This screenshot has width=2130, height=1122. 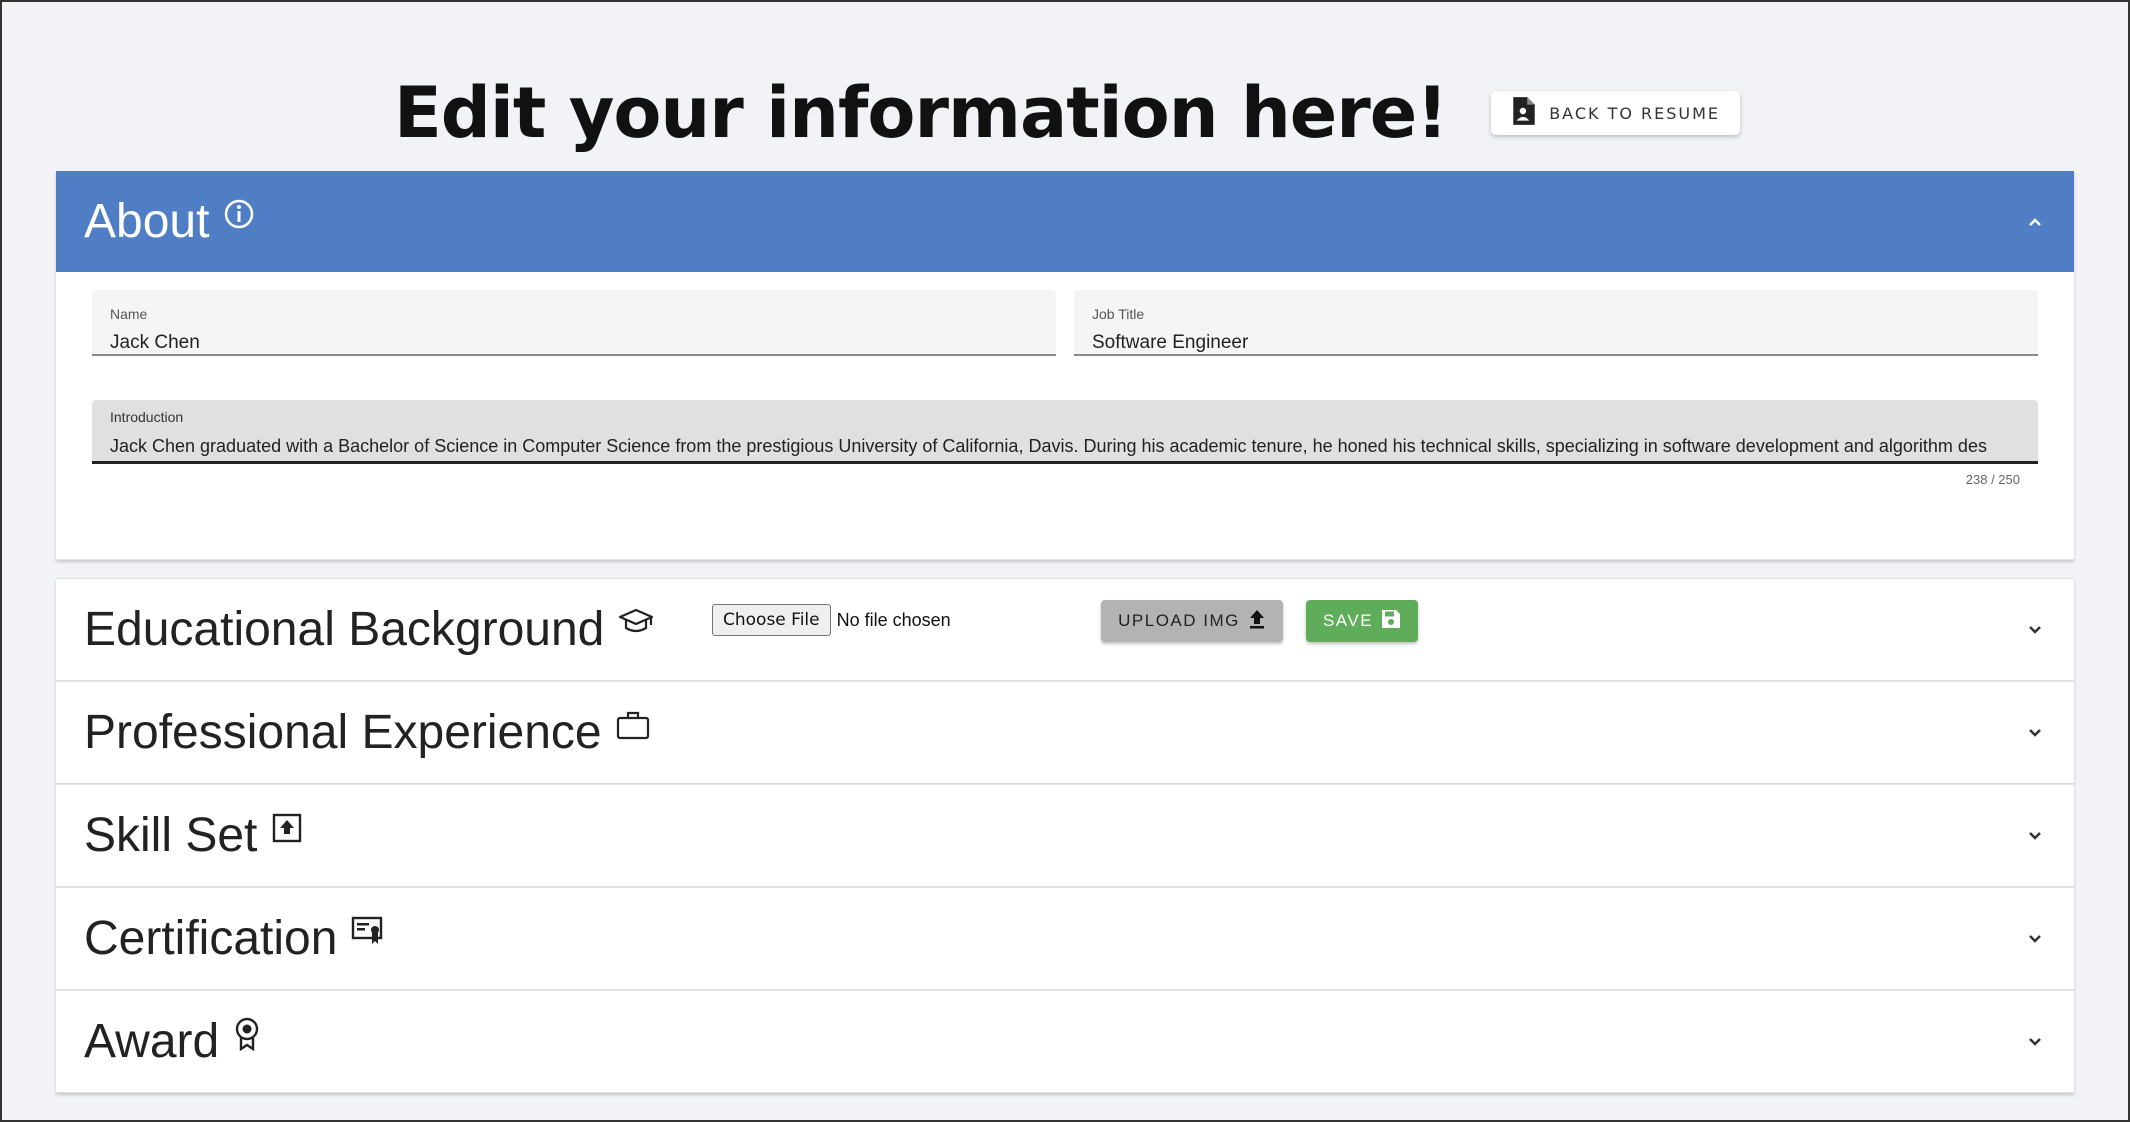 I want to click on name-field: Name Jack Chen, so click(x=574, y=323).